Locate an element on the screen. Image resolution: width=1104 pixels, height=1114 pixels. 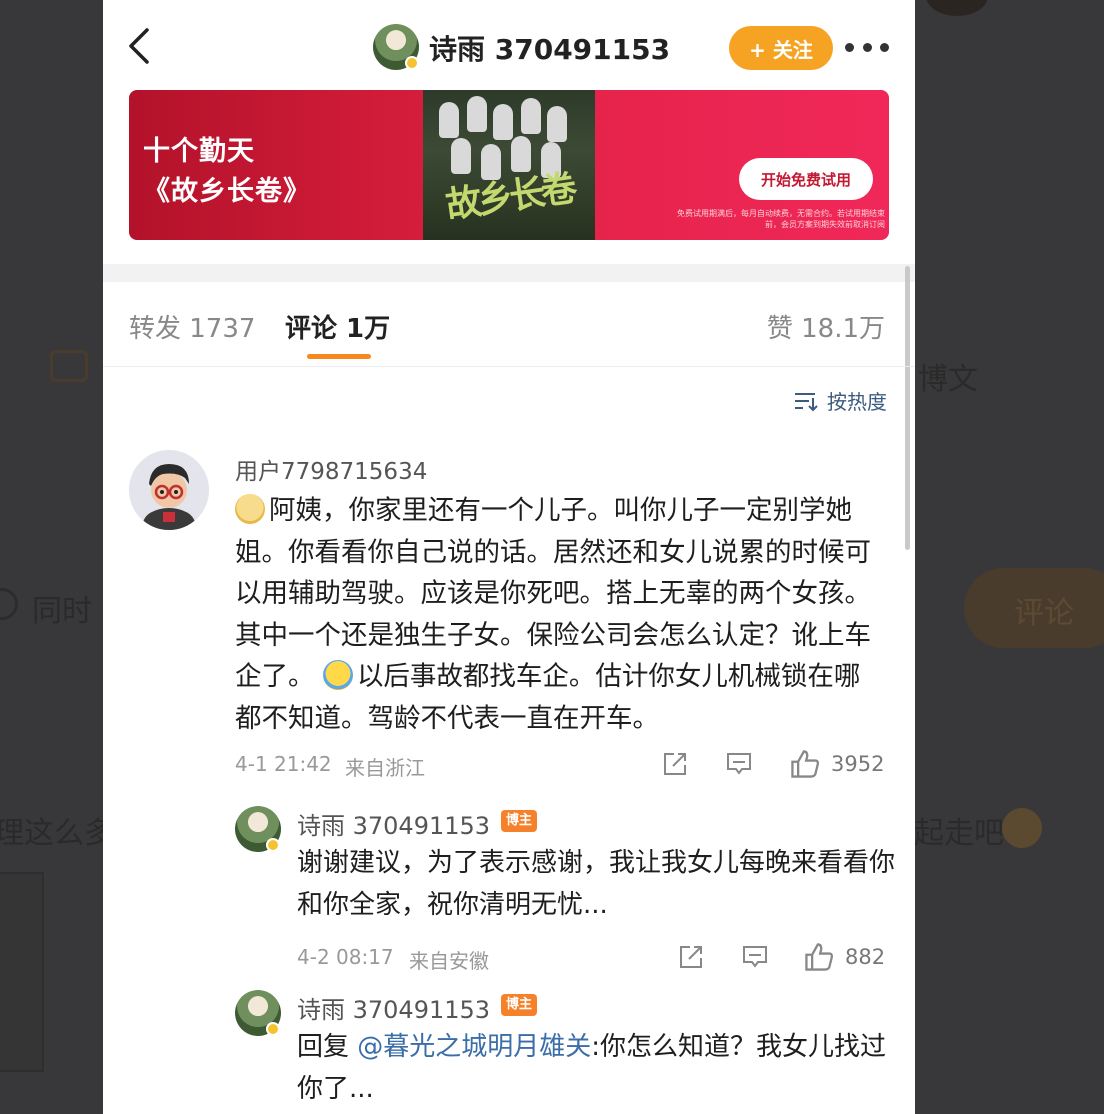
background-text-left: 理这么多 is located at coordinates (57, 833).